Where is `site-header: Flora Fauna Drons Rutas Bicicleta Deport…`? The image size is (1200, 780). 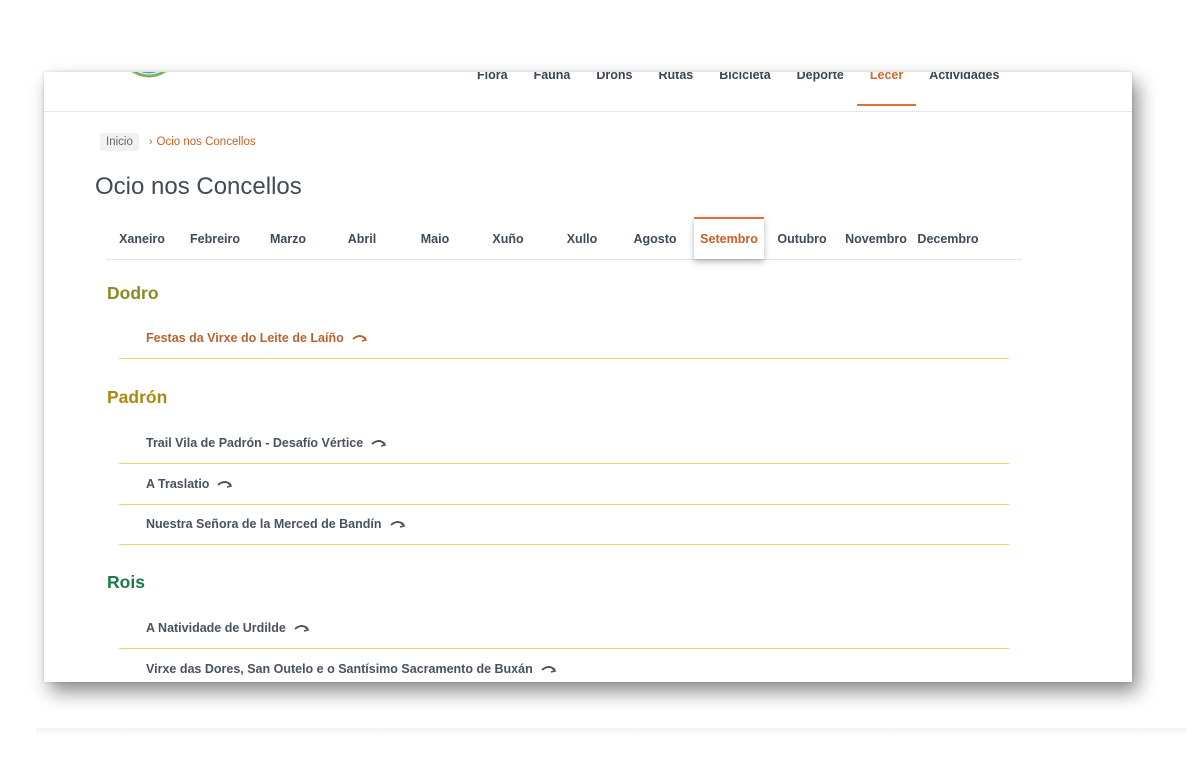 site-header: Flora Fauna Drons Rutas Bicicleta Deport… is located at coordinates (588, 92).